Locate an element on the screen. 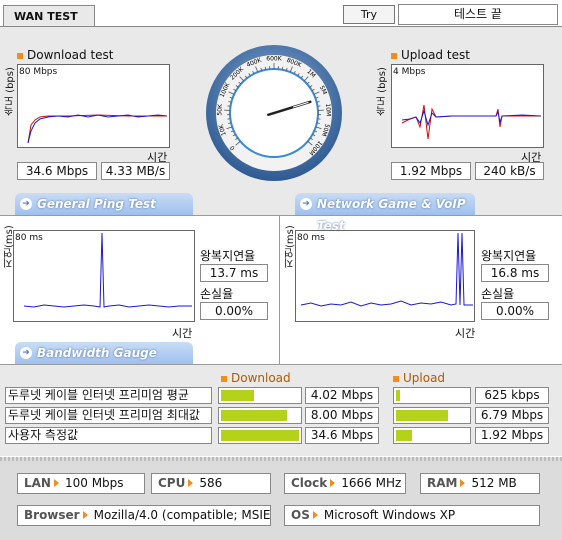 This screenshot has height=540, width=562. gauge-tick-label: 50K is located at coordinates (220, 109).